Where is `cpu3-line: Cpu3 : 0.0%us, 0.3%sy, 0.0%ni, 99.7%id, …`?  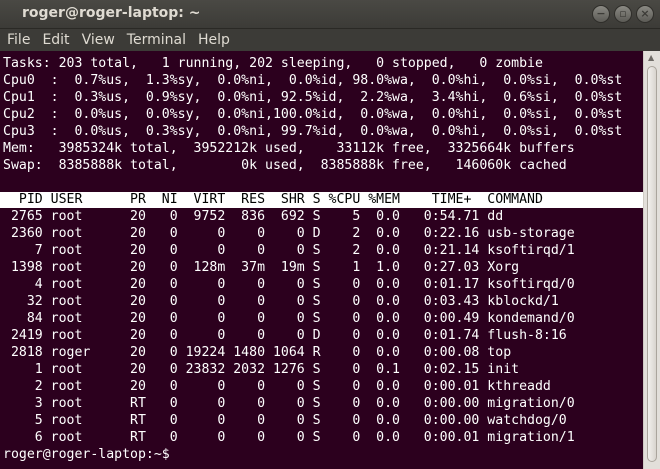 cpu3-line: Cpu3 : 0.0%us, 0.3%sy, 0.0%ni, 99.7%id, … is located at coordinates (313, 131).